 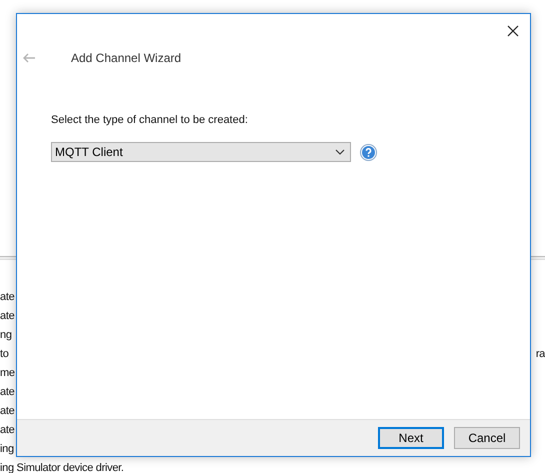 What do you see at coordinates (150, 120) in the screenshot?
I see `prompt-label: Select the type of channel to be created:` at bounding box center [150, 120].